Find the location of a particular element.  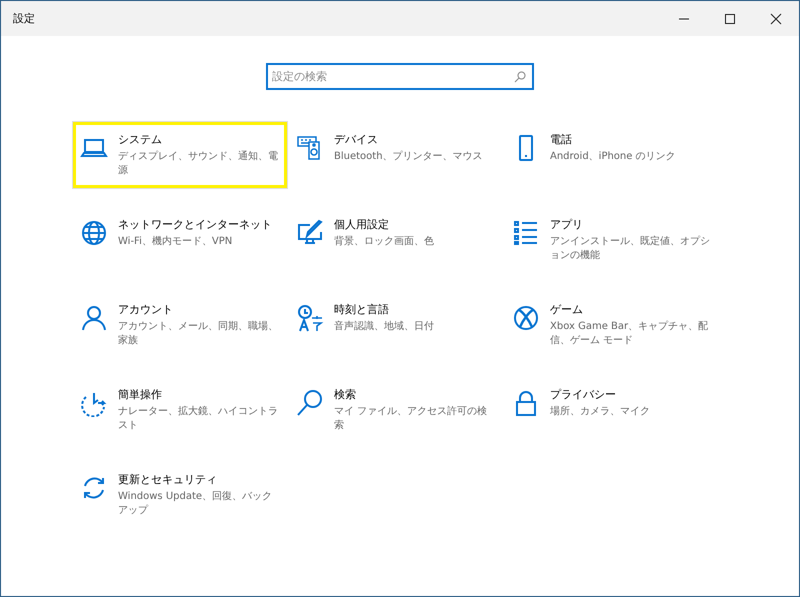

search-field: 設定の検索 is located at coordinates (400, 76).